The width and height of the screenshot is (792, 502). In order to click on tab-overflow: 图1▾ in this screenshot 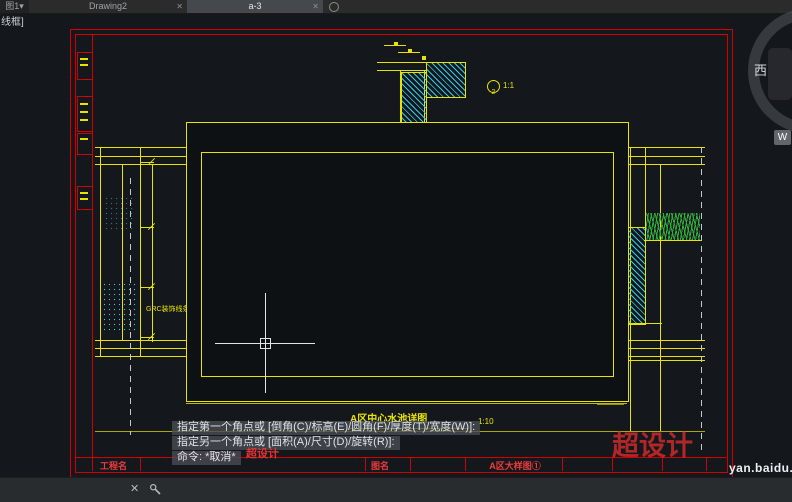, I will do `click(14, 6)`.